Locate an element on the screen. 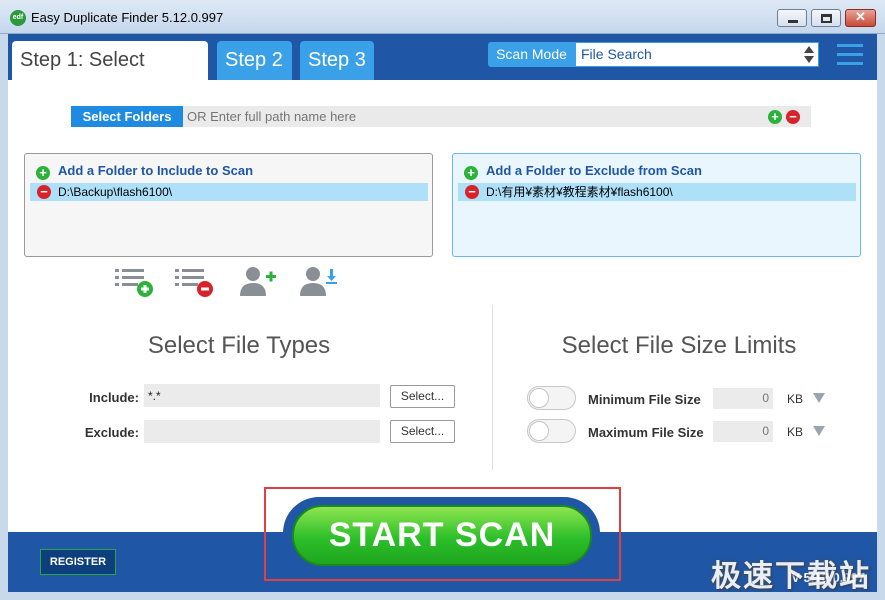 This screenshot has height=600, width=885. scan-mode-value: File Search is located at coordinates (616, 54).